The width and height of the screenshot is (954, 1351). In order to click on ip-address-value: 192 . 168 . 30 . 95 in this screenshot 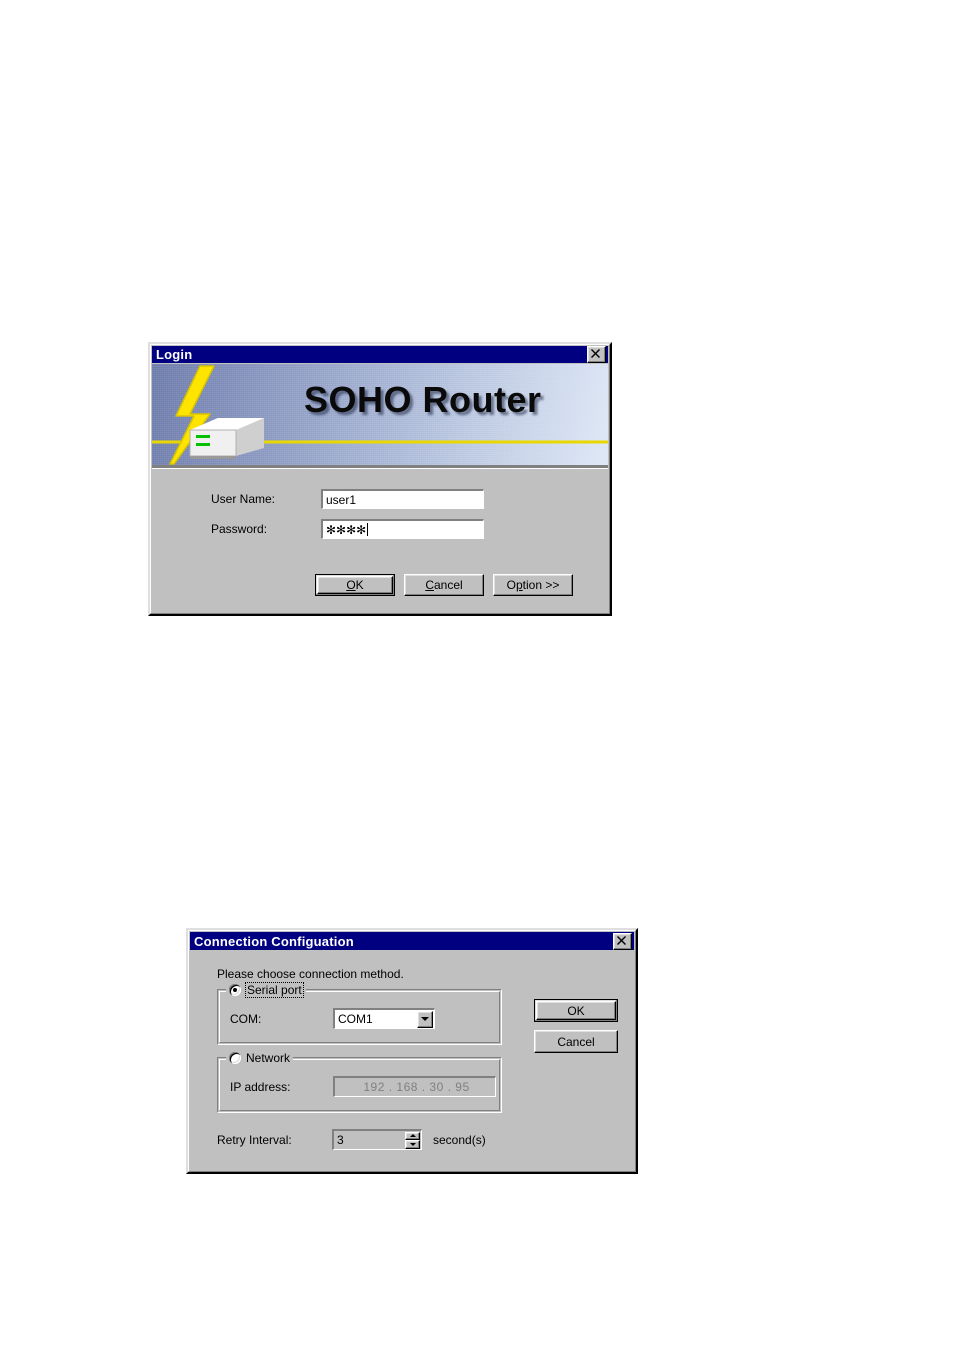, I will do `click(416, 1087)`.